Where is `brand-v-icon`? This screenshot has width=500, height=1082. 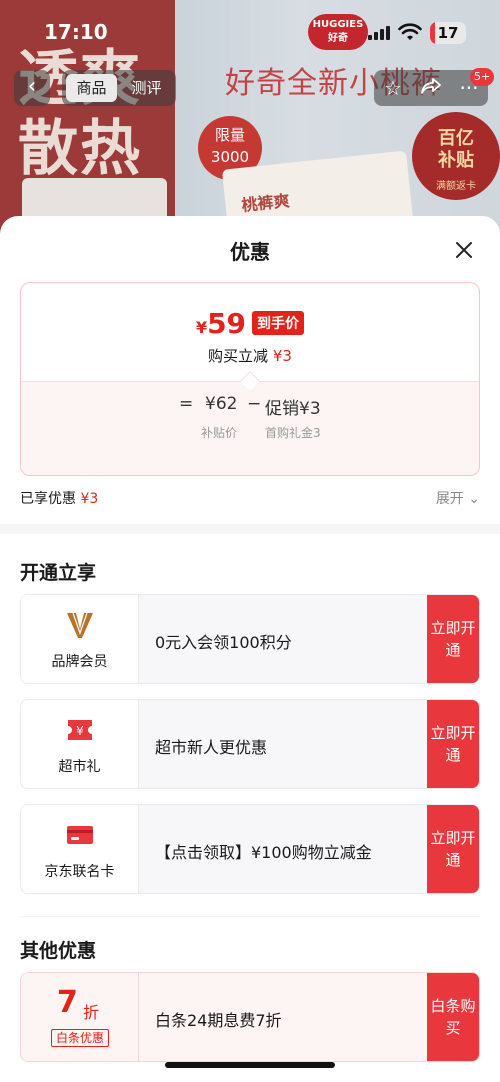 brand-v-icon is located at coordinates (80, 625).